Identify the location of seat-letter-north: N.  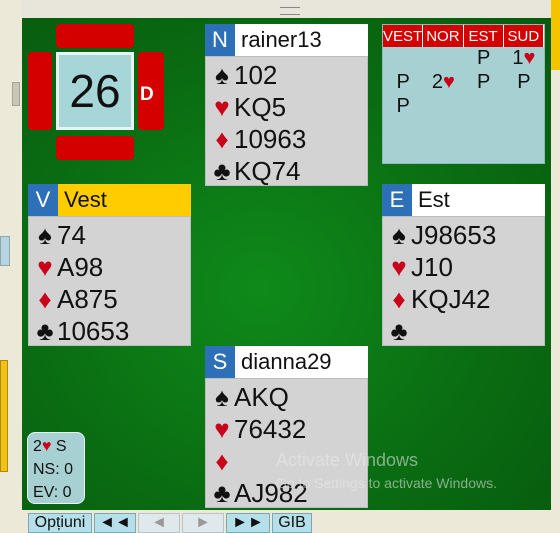
(220, 40).